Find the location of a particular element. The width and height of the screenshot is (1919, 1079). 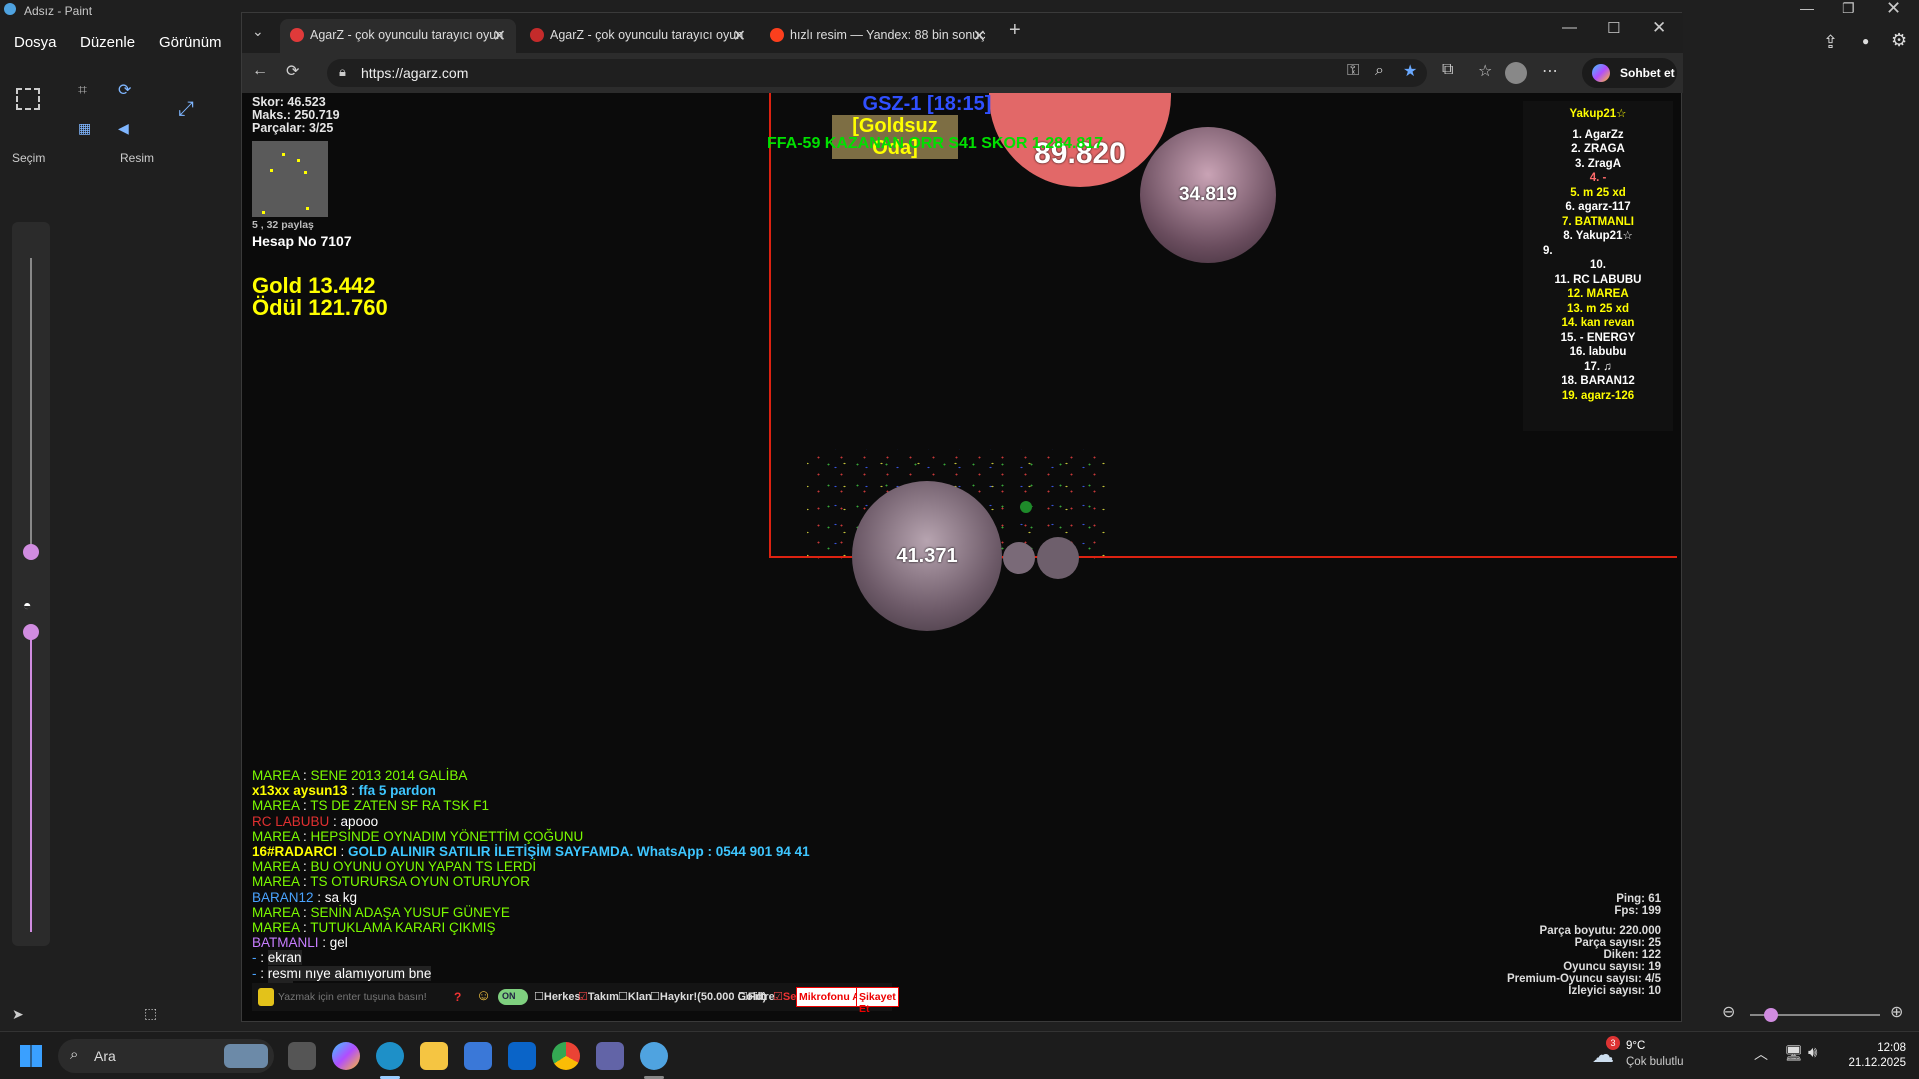

chrome-icon is located at coordinates (566, 1056).